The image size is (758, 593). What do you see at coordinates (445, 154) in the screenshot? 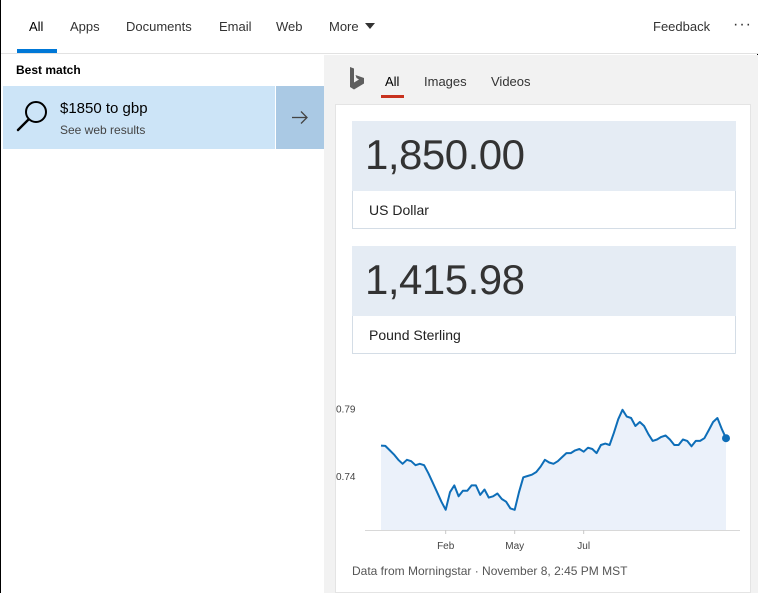
I see `from-amount-value: 1,850.00` at bounding box center [445, 154].